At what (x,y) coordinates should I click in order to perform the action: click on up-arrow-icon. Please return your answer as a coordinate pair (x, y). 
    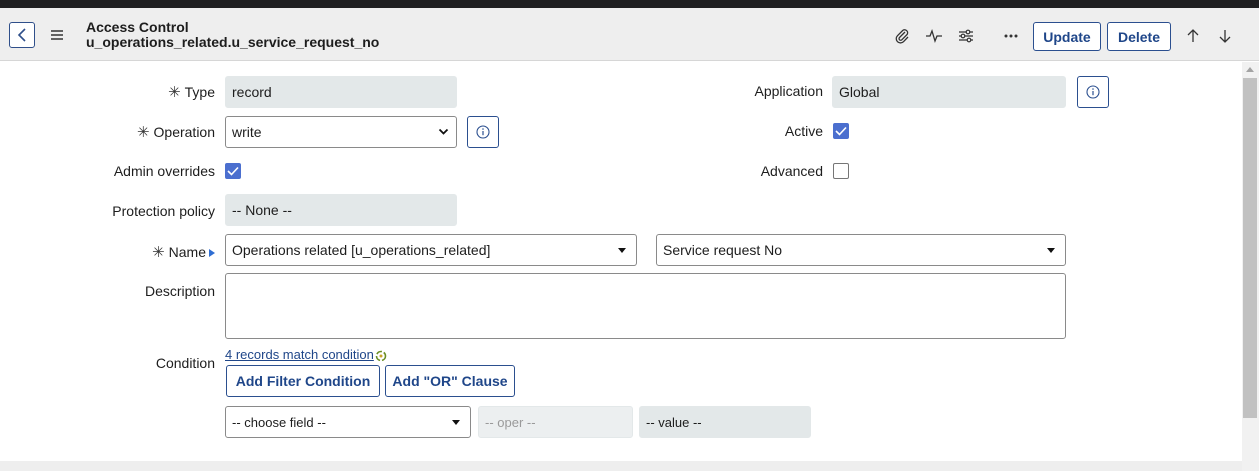
    Looking at the image, I should click on (1193, 35).